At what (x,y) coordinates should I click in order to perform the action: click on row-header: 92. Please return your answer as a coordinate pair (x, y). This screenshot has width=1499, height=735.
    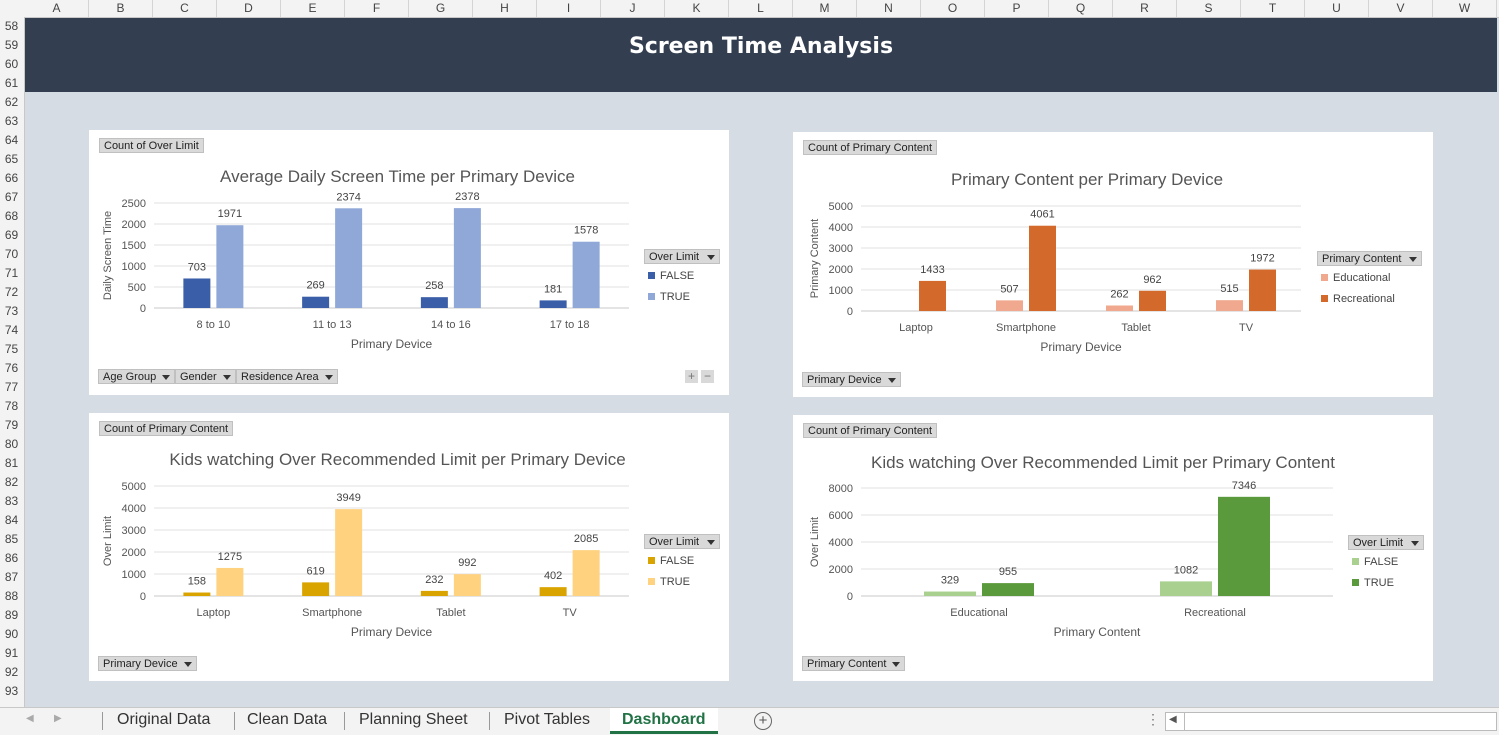
    Looking at the image, I should click on (11, 672).